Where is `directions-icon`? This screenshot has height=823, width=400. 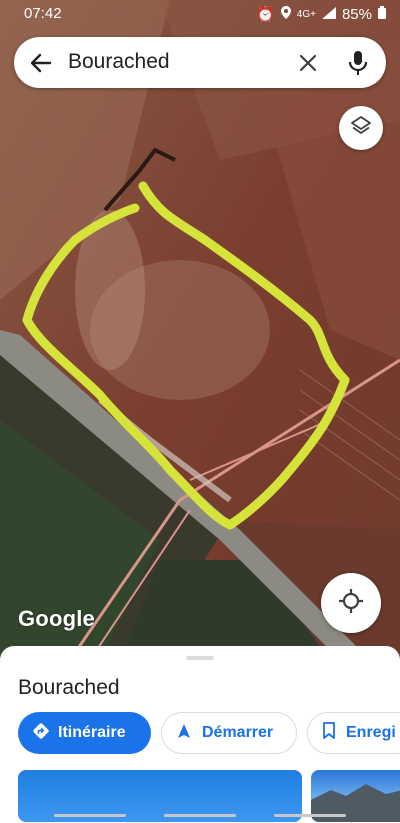 directions-icon is located at coordinates (41, 733).